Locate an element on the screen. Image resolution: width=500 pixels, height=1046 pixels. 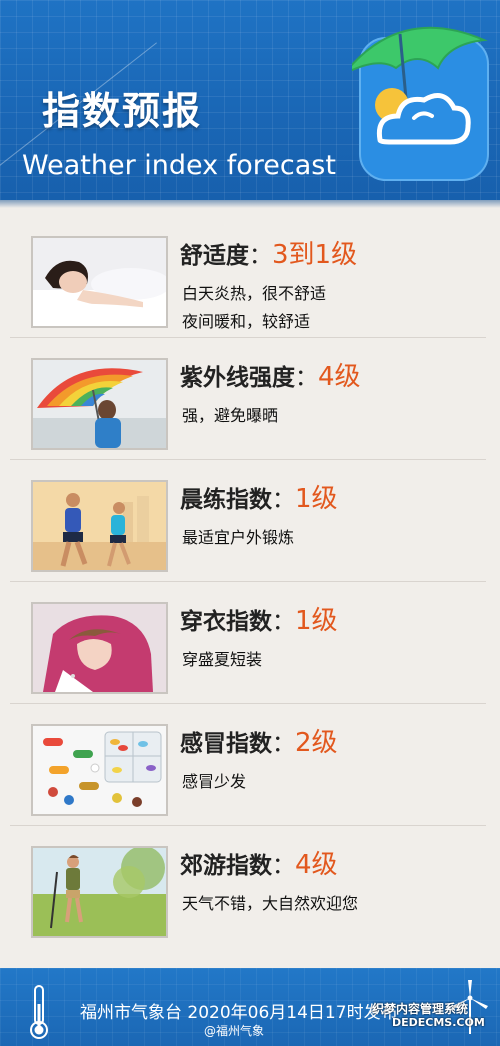
index-description: 白天炎热，很不舒适 is located at coordinates (254, 293).